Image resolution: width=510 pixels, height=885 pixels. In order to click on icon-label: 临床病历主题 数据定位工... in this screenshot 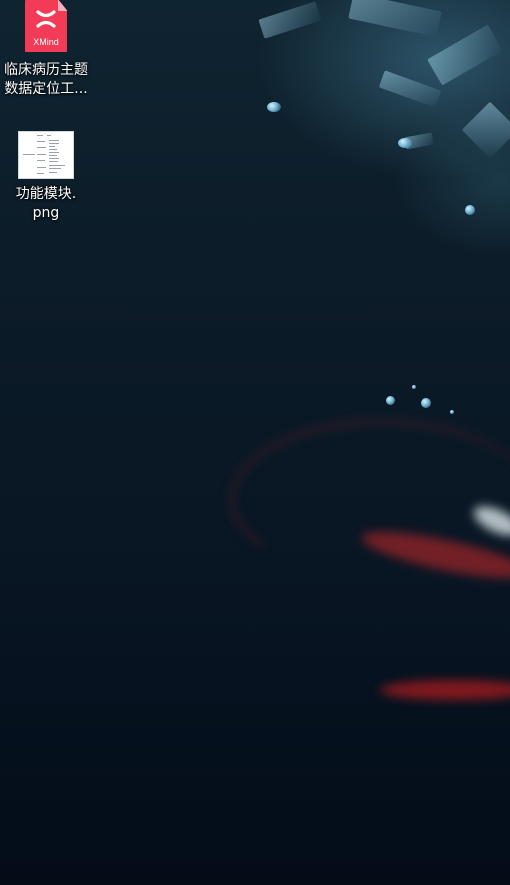, I will do `click(46, 79)`.